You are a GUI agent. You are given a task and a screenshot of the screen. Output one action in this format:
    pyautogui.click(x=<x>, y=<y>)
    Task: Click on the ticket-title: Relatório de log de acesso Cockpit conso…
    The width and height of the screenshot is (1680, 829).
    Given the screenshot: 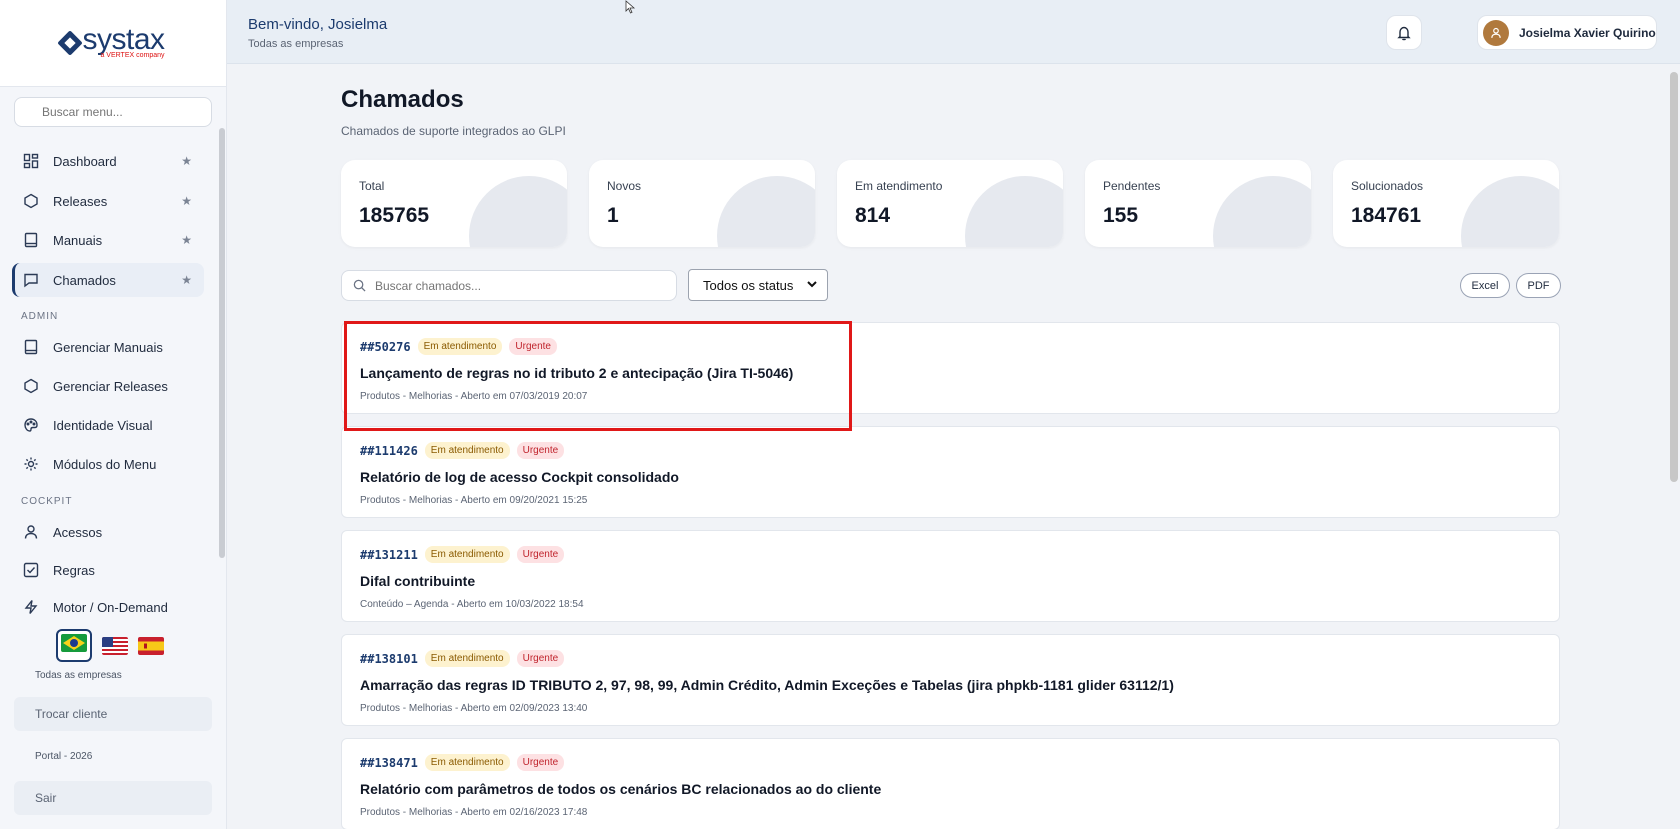 What is the action you would take?
    pyautogui.click(x=519, y=477)
    